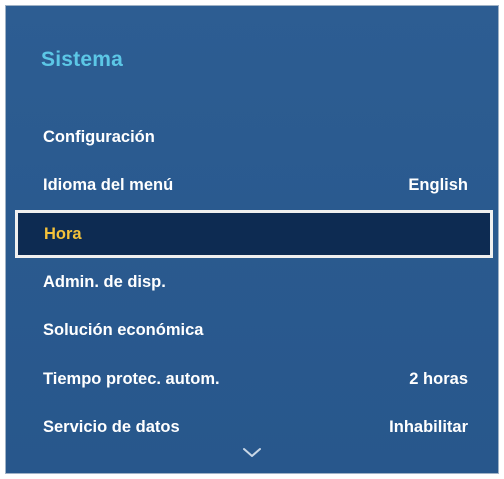 The image size is (504, 479). Describe the element at coordinates (438, 185) in the screenshot. I see `menu-item-value: English` at that location.